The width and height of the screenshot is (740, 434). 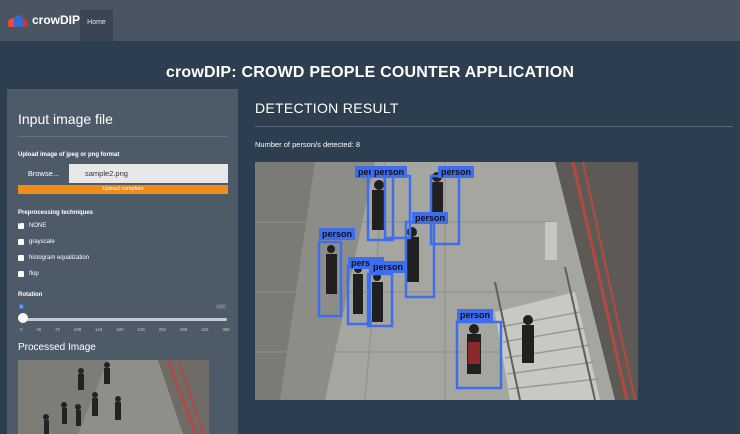 What do you see at coordinates (113, 397) in the screenshot?
I see `processed-image` at bounding box center [113, 397].